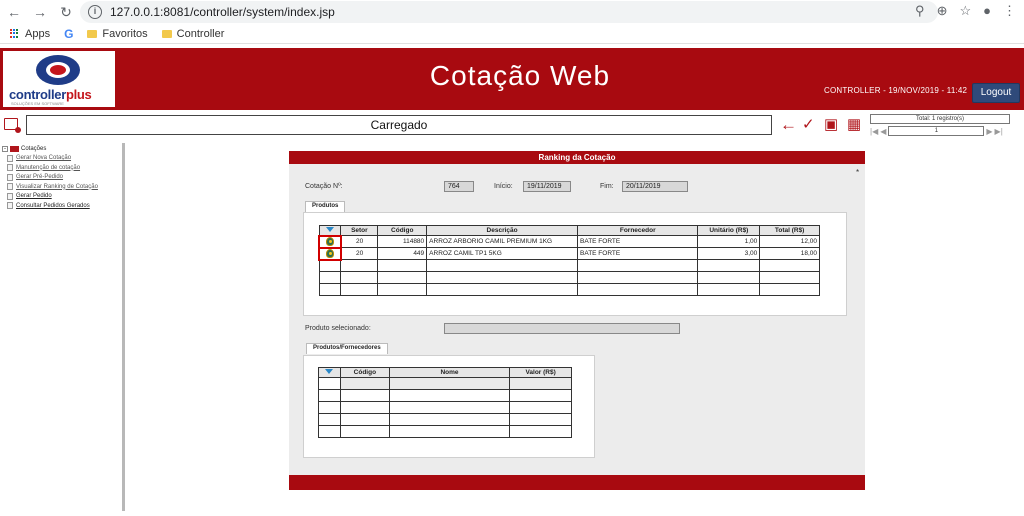  What do you see at coordinates (30, 34) in the screenshot?
I see `bookmark-apps: Apps` at bounding box center [30, 34].